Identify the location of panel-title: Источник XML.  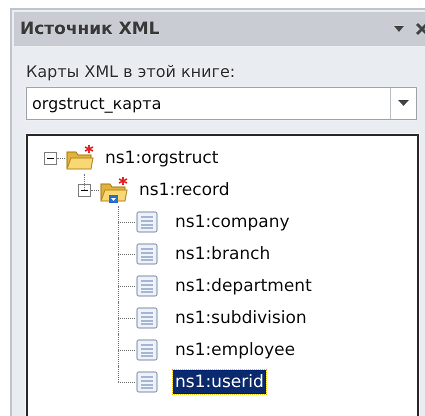
(90, 29).